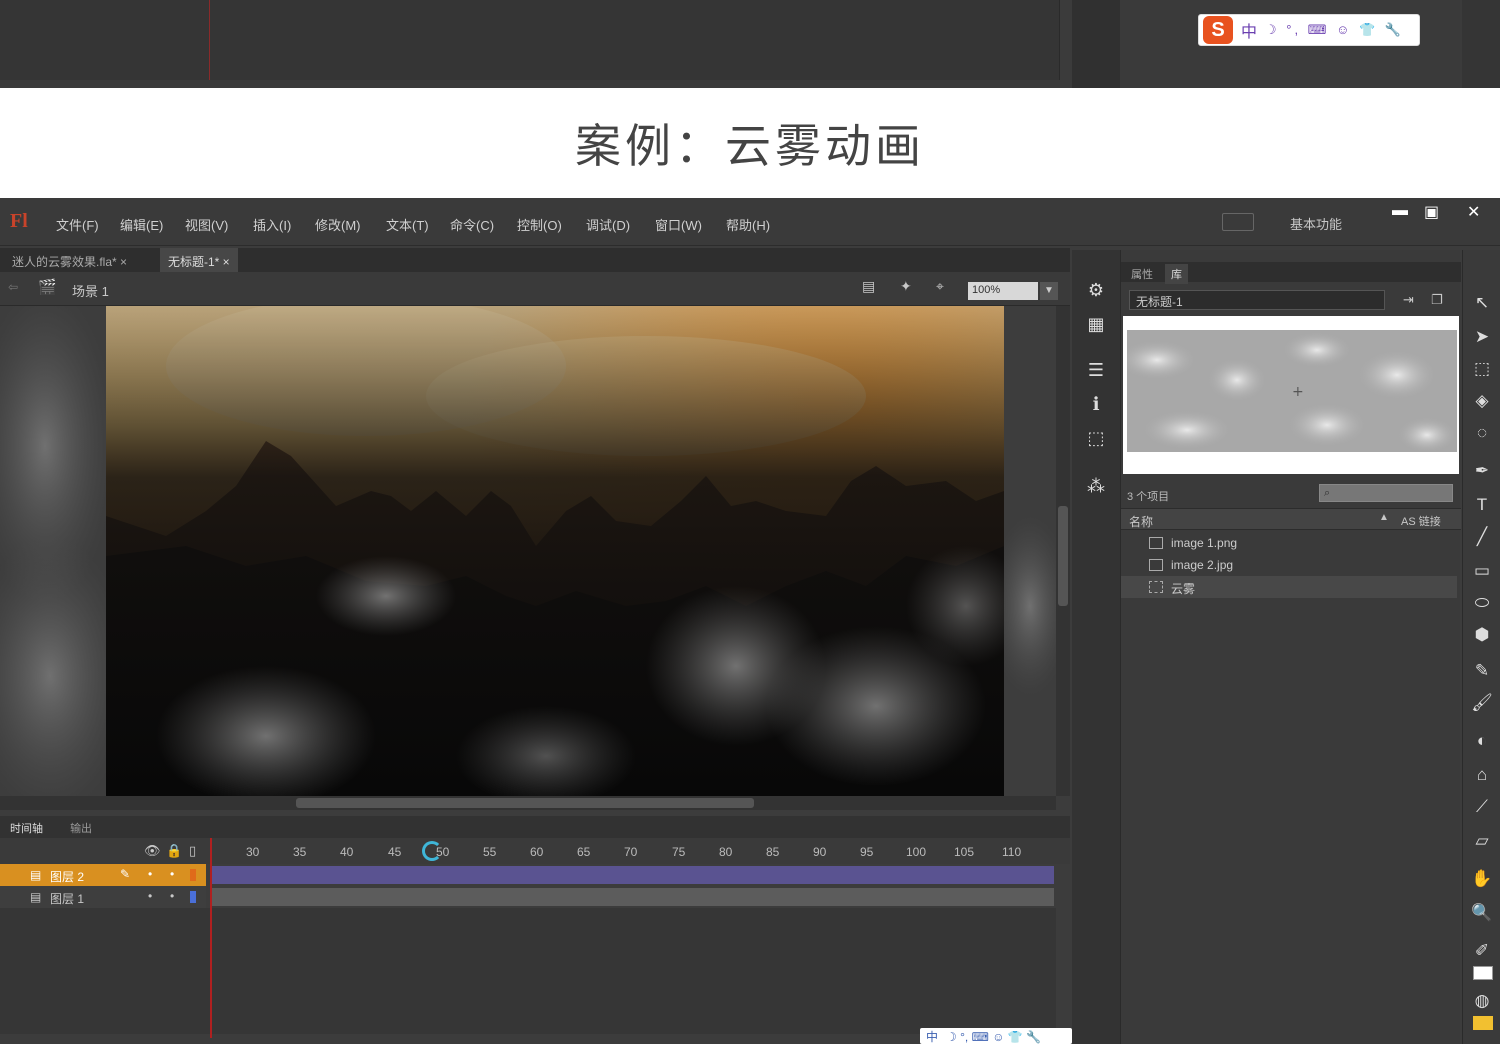 Image resolution: width=1500 pixels, height=1062 pixels. Describe the element at coordinates (1481, 741) in the screenshot. I see `paint-bucket-tool-icon: ◐` at that location.